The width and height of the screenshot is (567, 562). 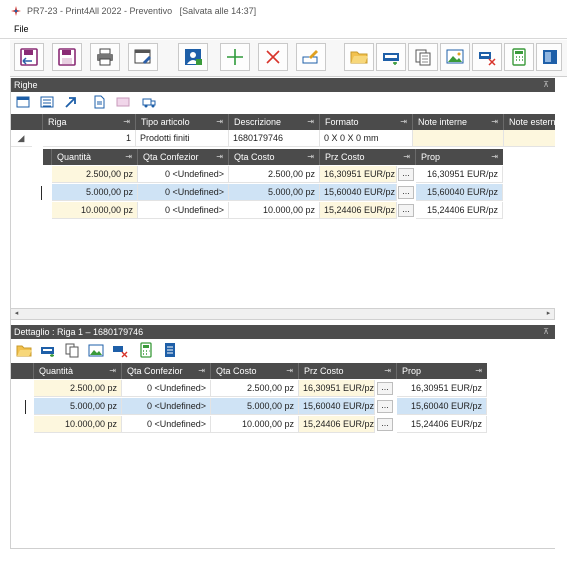 I want to click on scroll-right-icon: ▸, so click(x=548, y=314).